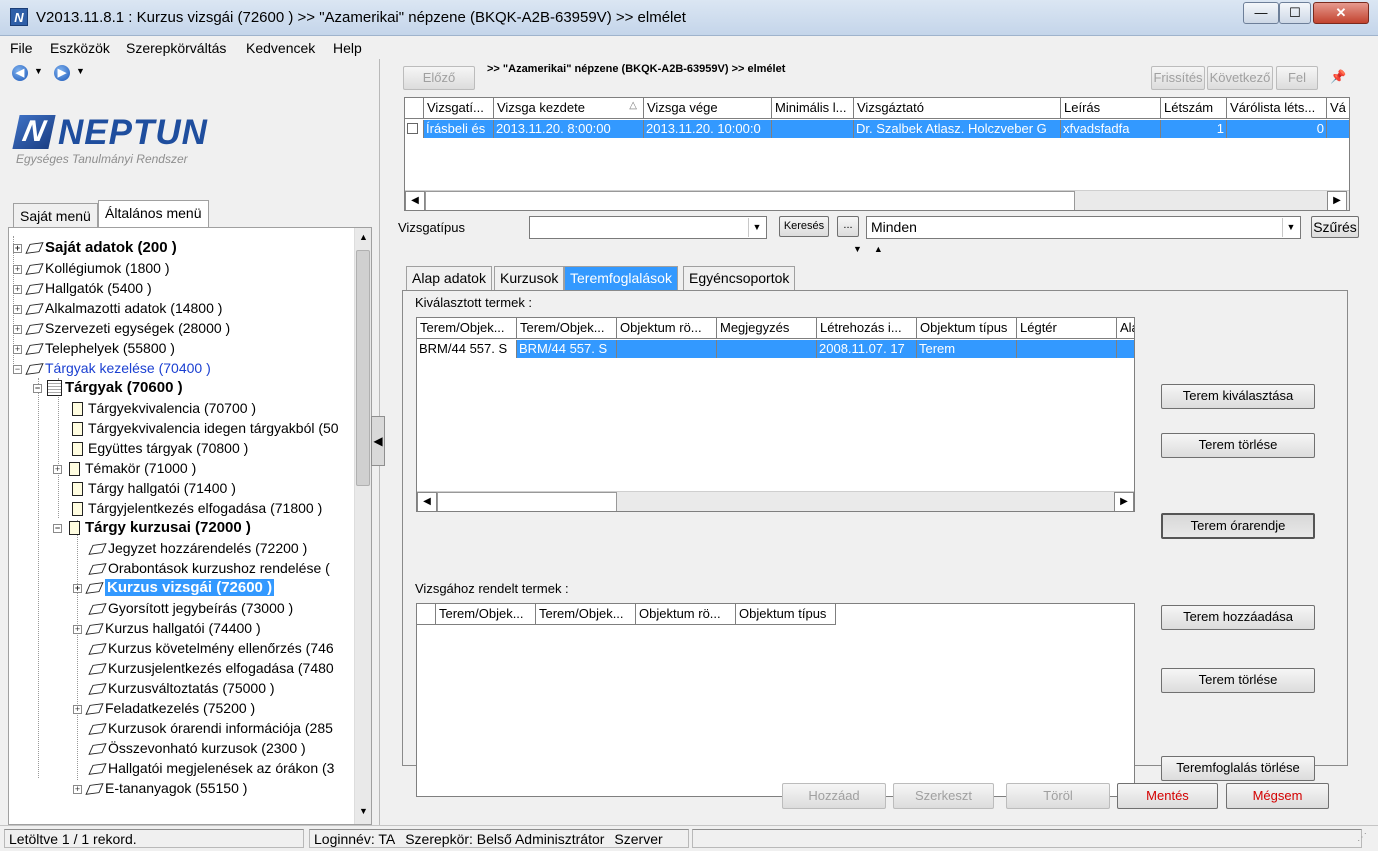 This screenshot has width=1378, height=851. I want to click on table-cell: 2013.11.20. 10:00:0, so click(708, 129).